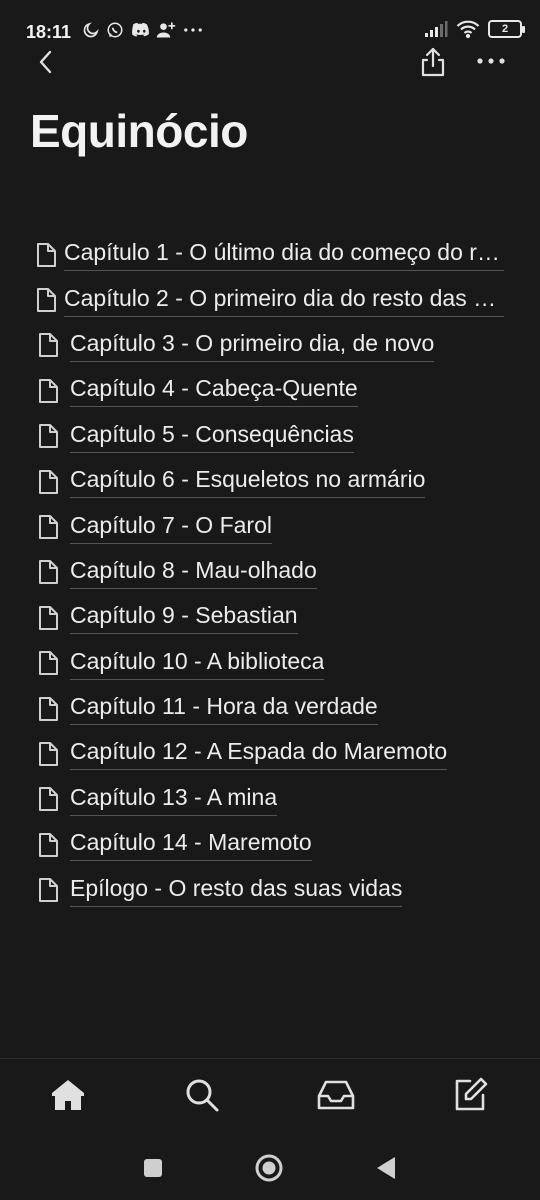 This screenshot has height=1200, width=540. What do you see at coordinates (191, 845) in the screenshot?
I see `chapter-link: Capítulo 14 - Maremoto` at bounding box center [191, 845].